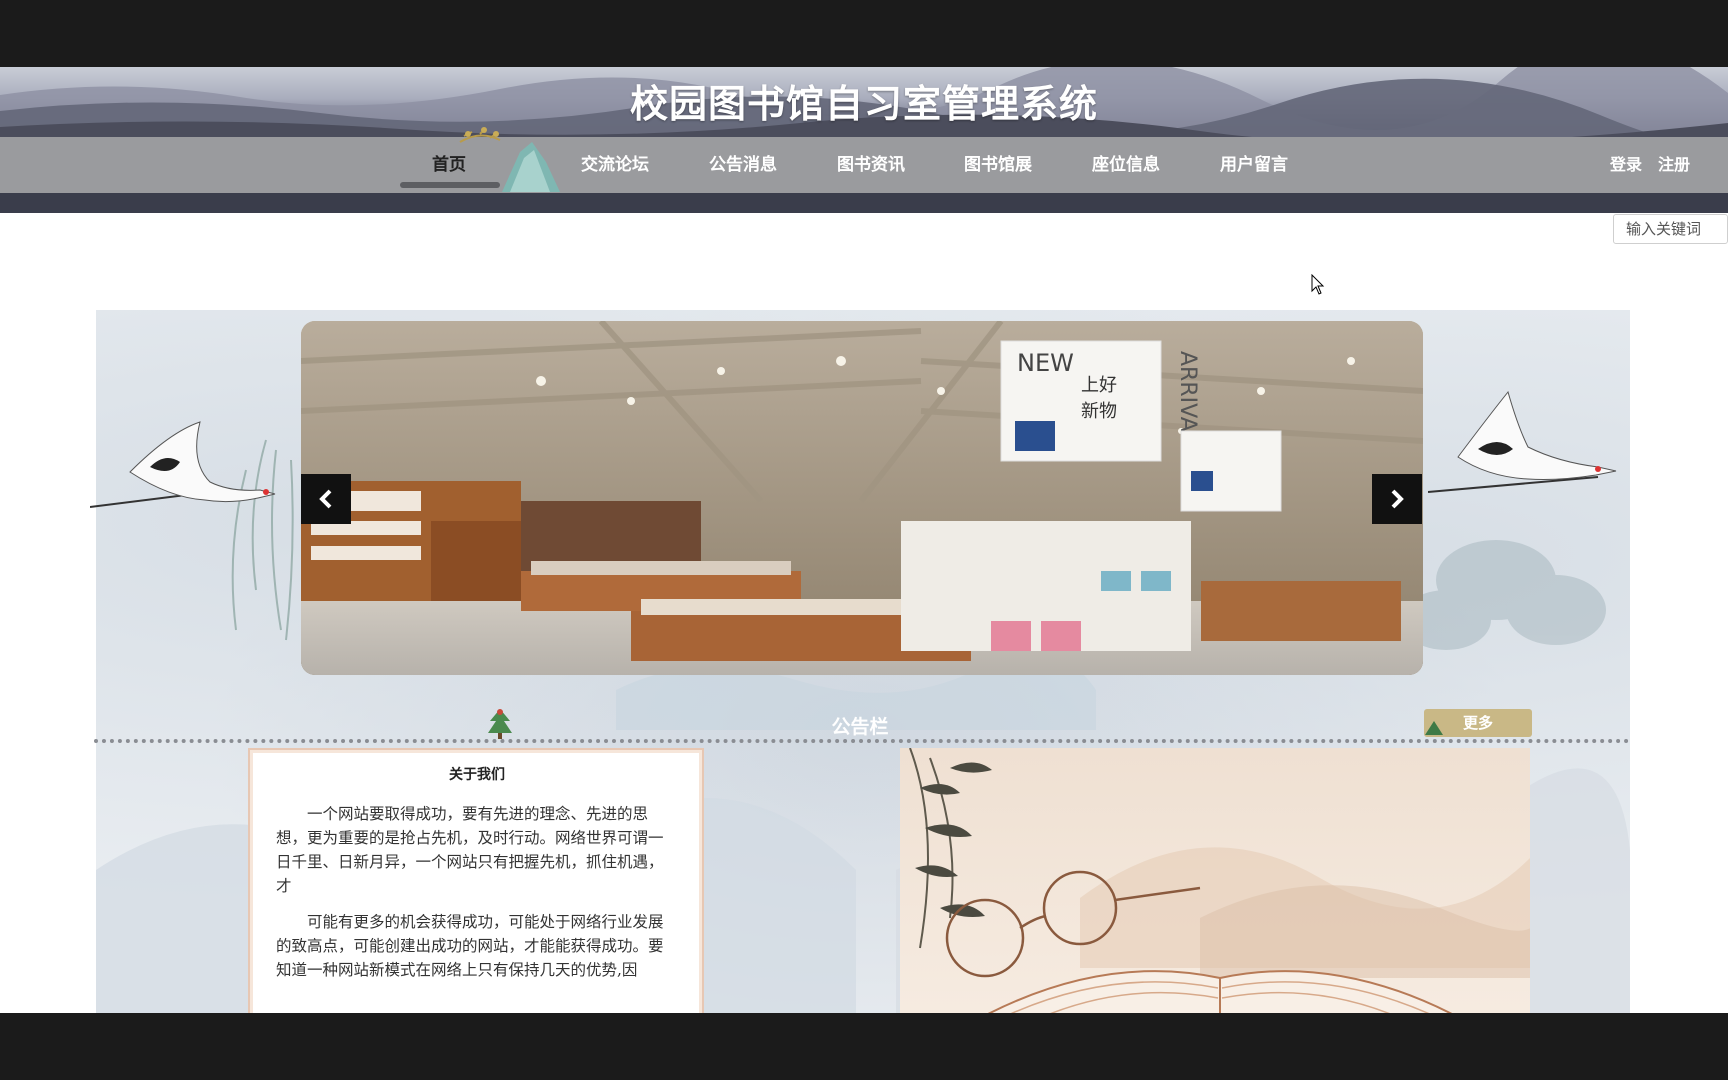 The width and height of the screenshot is (1728, 1080). I want to click on nav-active-indicator, so click(450, 185).